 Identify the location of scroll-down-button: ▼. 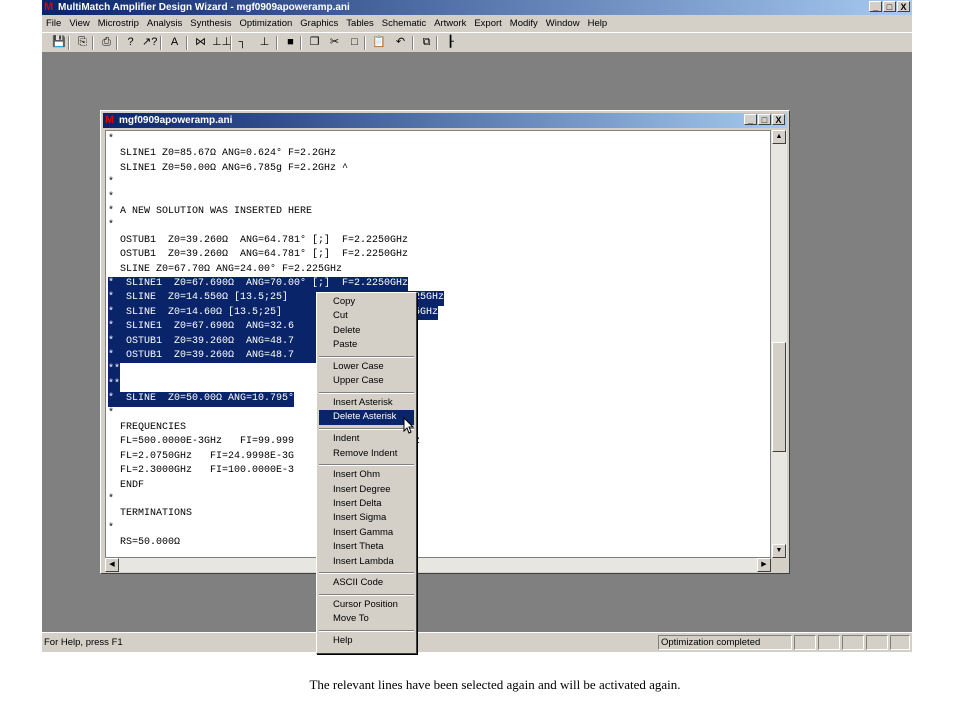
(779, 551).